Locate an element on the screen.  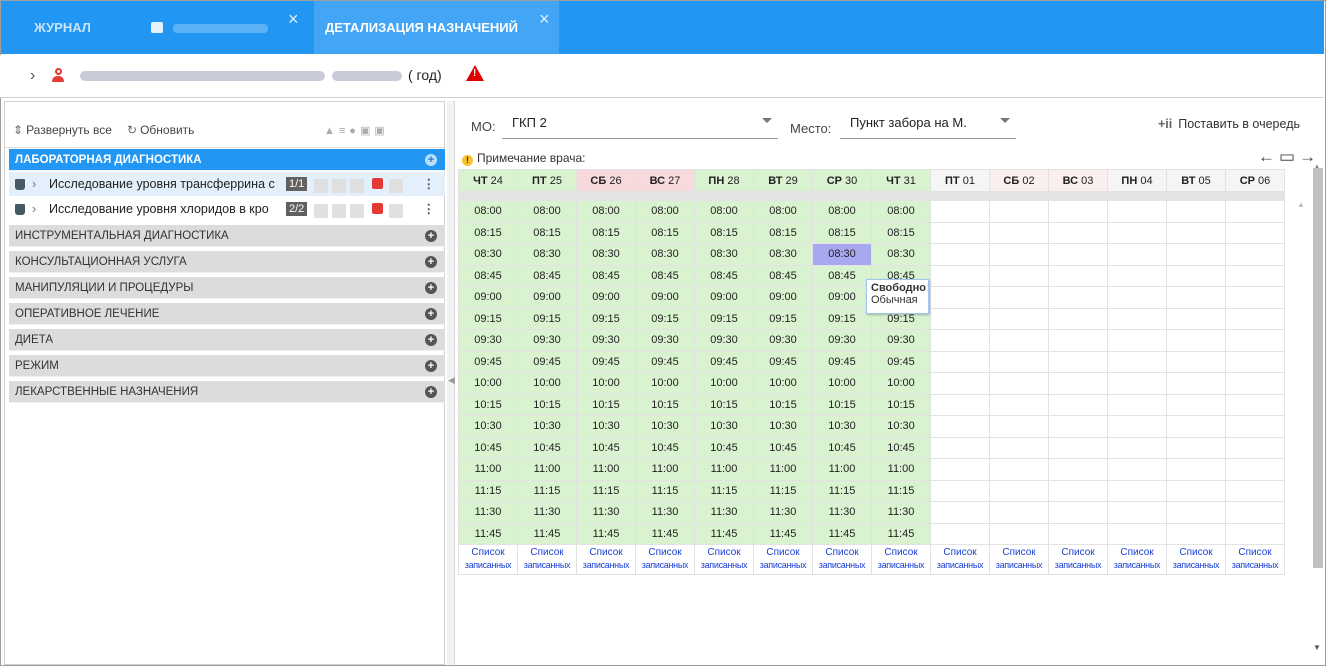
day-header: ЧТ 31 is located at coordinates (901, 180).